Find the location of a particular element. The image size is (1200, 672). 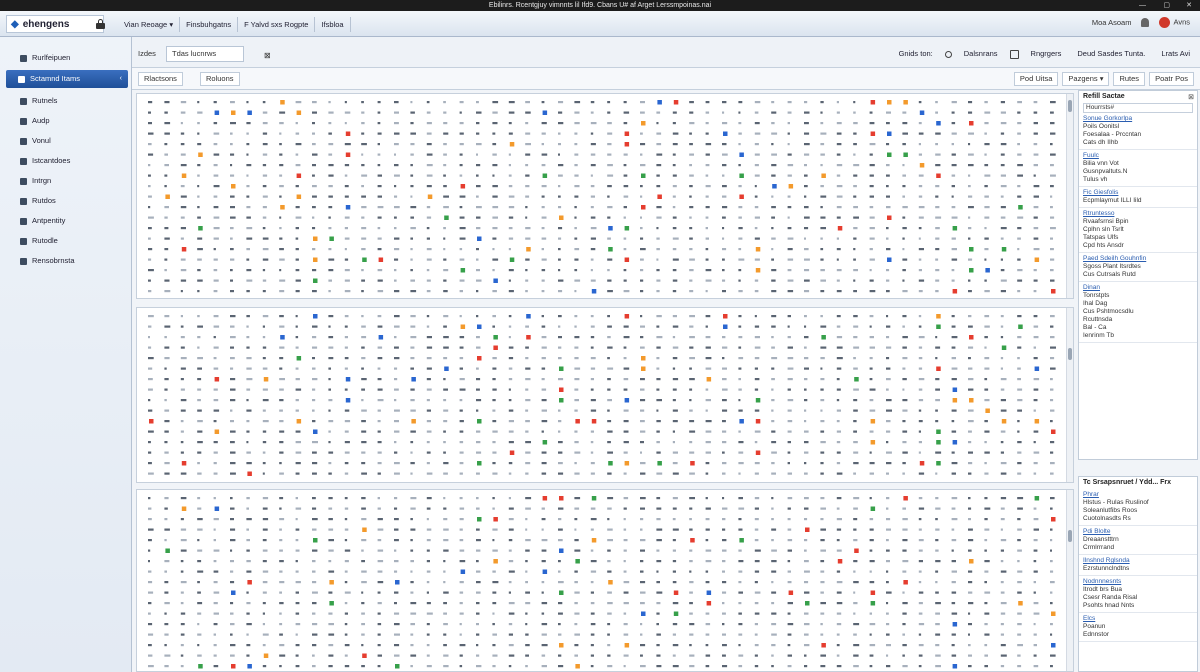

sidebar-item-icon is located at coordinates (23, 201).